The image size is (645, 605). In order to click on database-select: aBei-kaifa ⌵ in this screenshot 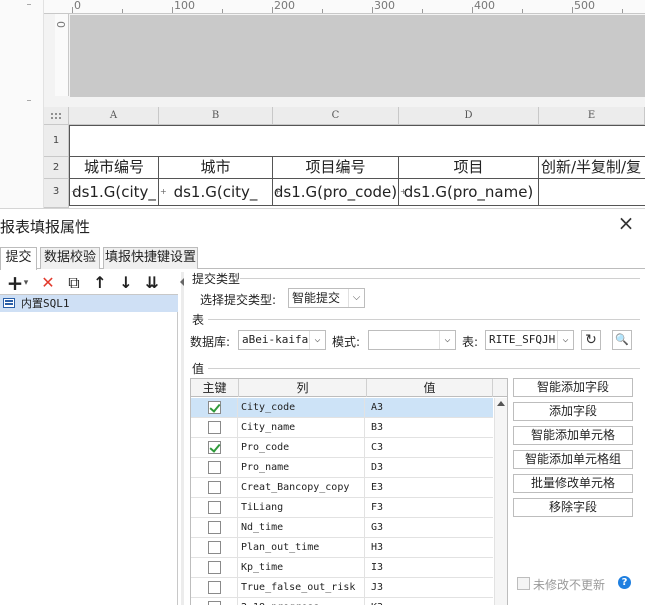, I will do `click(282, 340)`.